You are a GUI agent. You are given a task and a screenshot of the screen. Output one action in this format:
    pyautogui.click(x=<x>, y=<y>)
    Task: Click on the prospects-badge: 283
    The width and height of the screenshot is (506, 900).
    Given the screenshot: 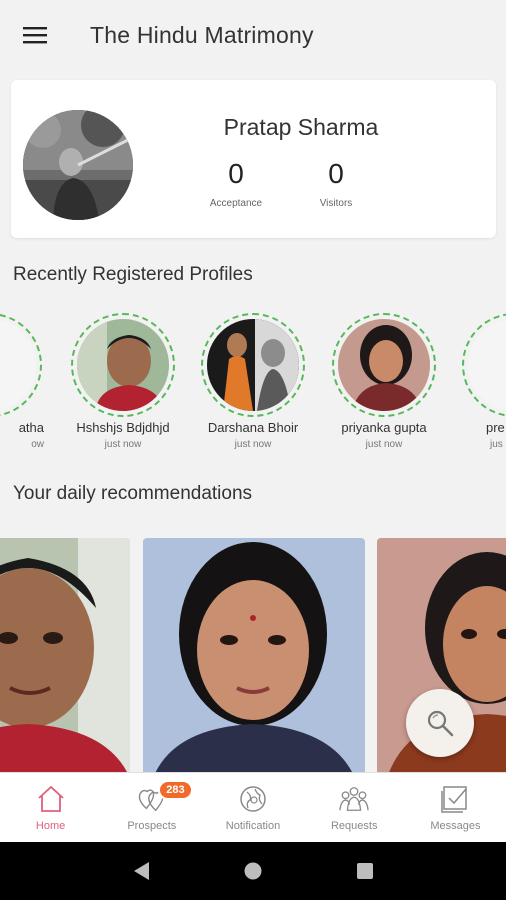 What is the action you would take?
    pyautogui.click(x=175, y=790)
    